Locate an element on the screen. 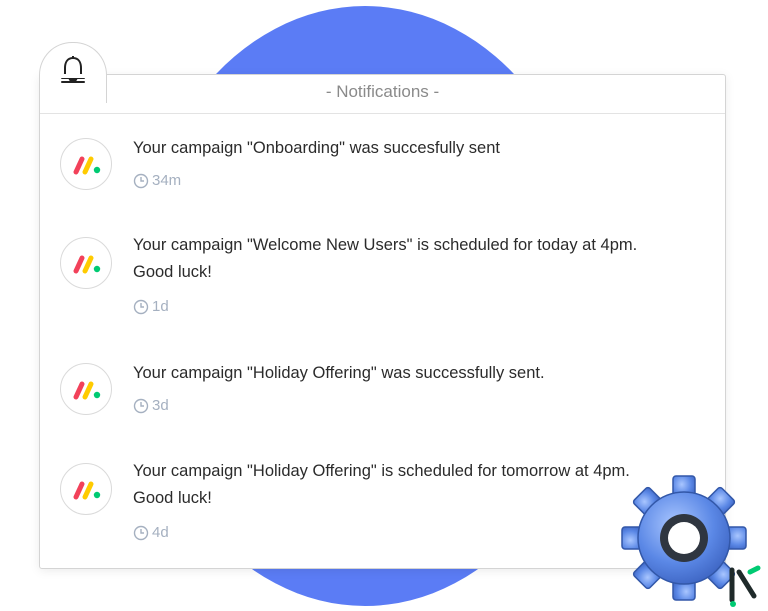 The image size is (768, 611). bell-tab is located at coordinates (73, 72).